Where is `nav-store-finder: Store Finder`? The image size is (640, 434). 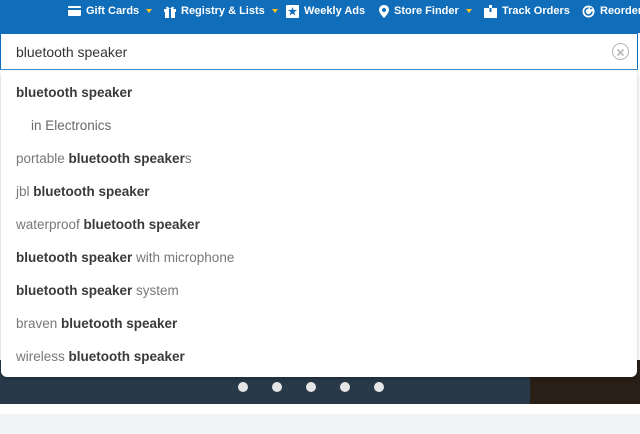 nav-store-finder: Store Finder is located at coordinates (425, 11).